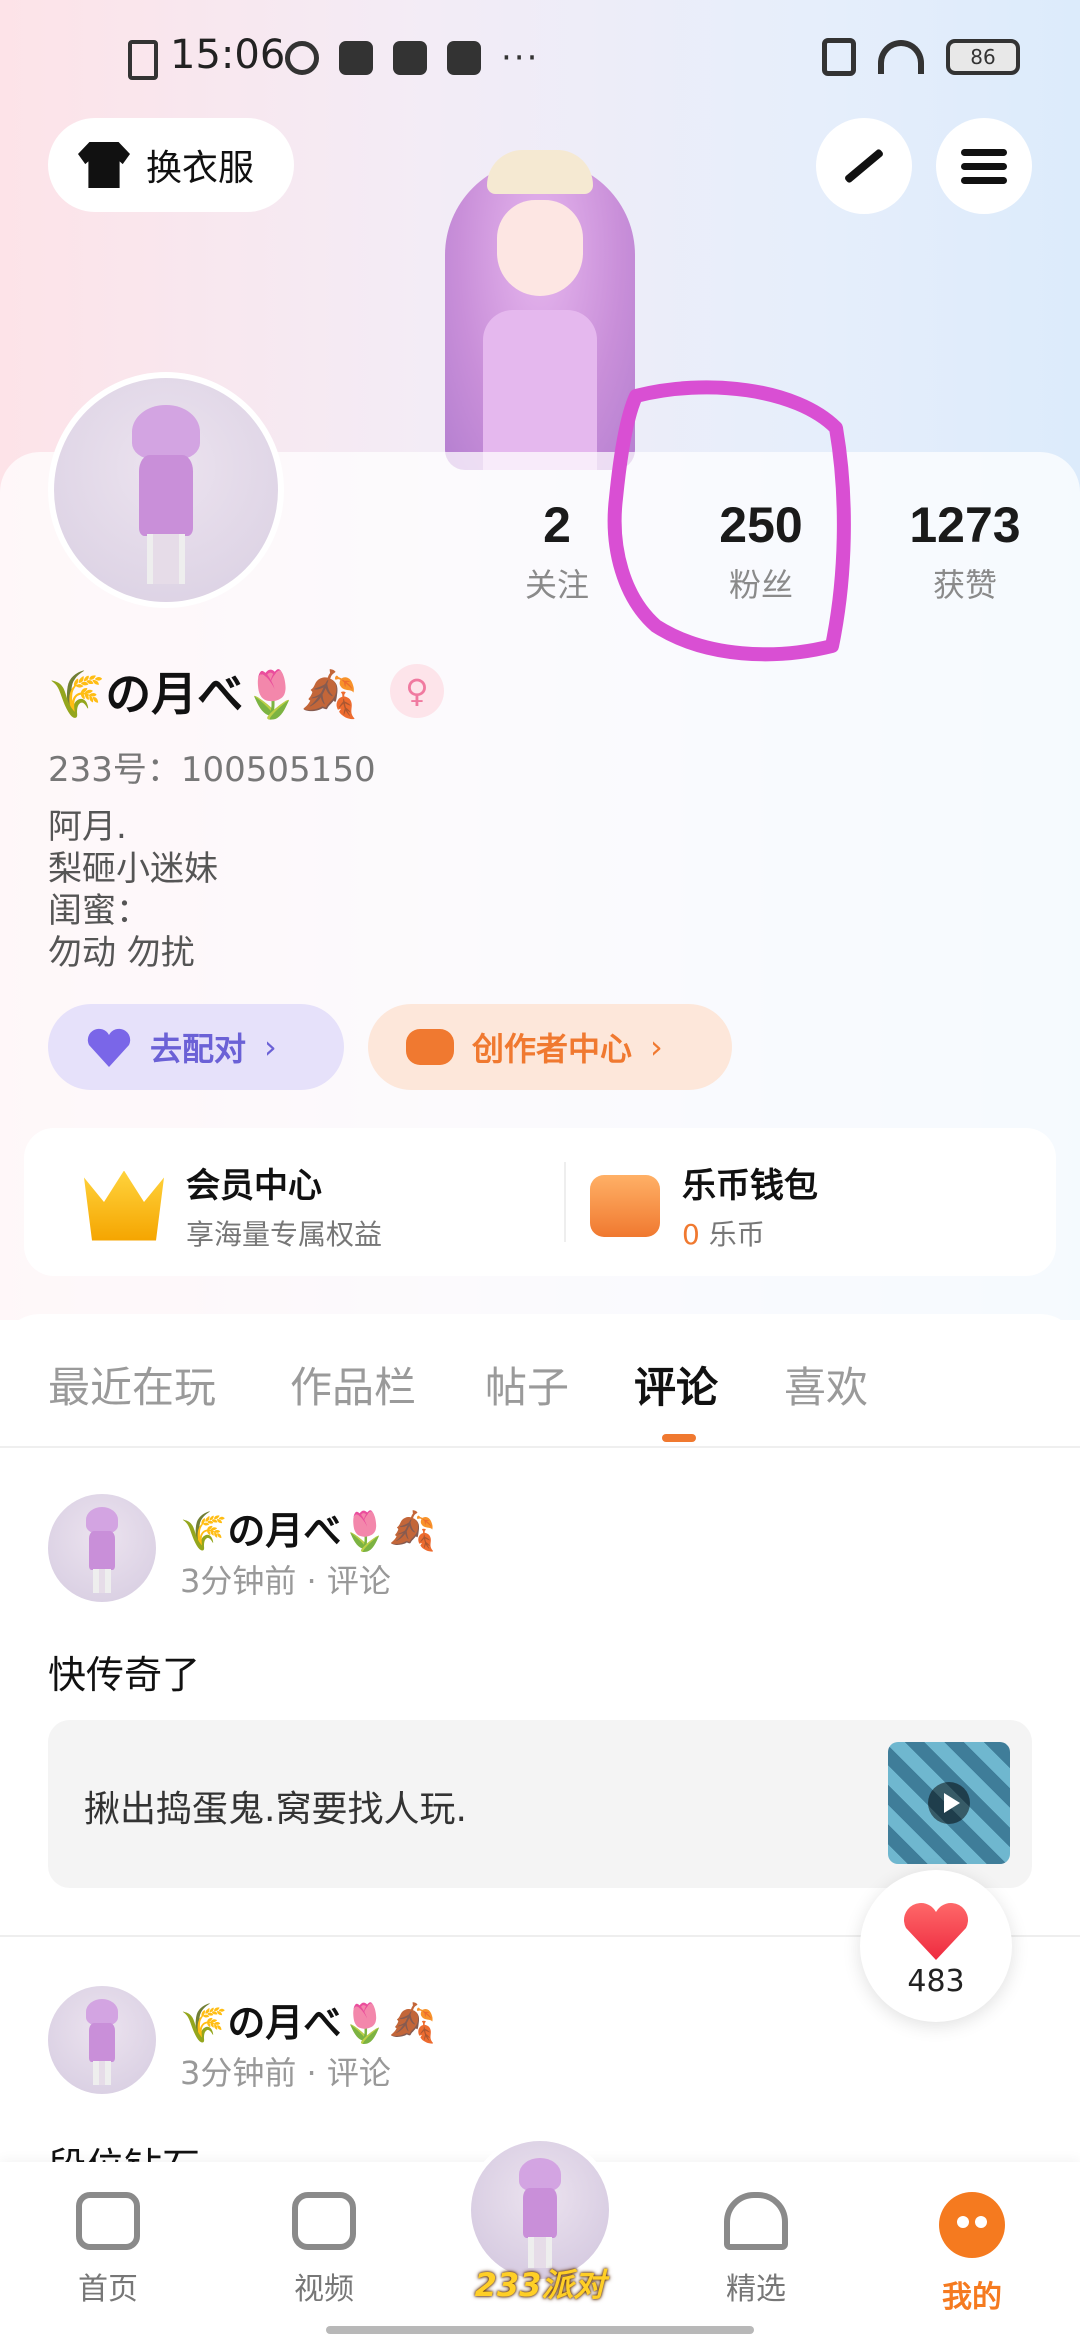 The width and height of the screenshot is (1080, 2340). Describe the element at coordinates (676, 1384) in the screenshot. I see `tab-comments: 评论` at that location.